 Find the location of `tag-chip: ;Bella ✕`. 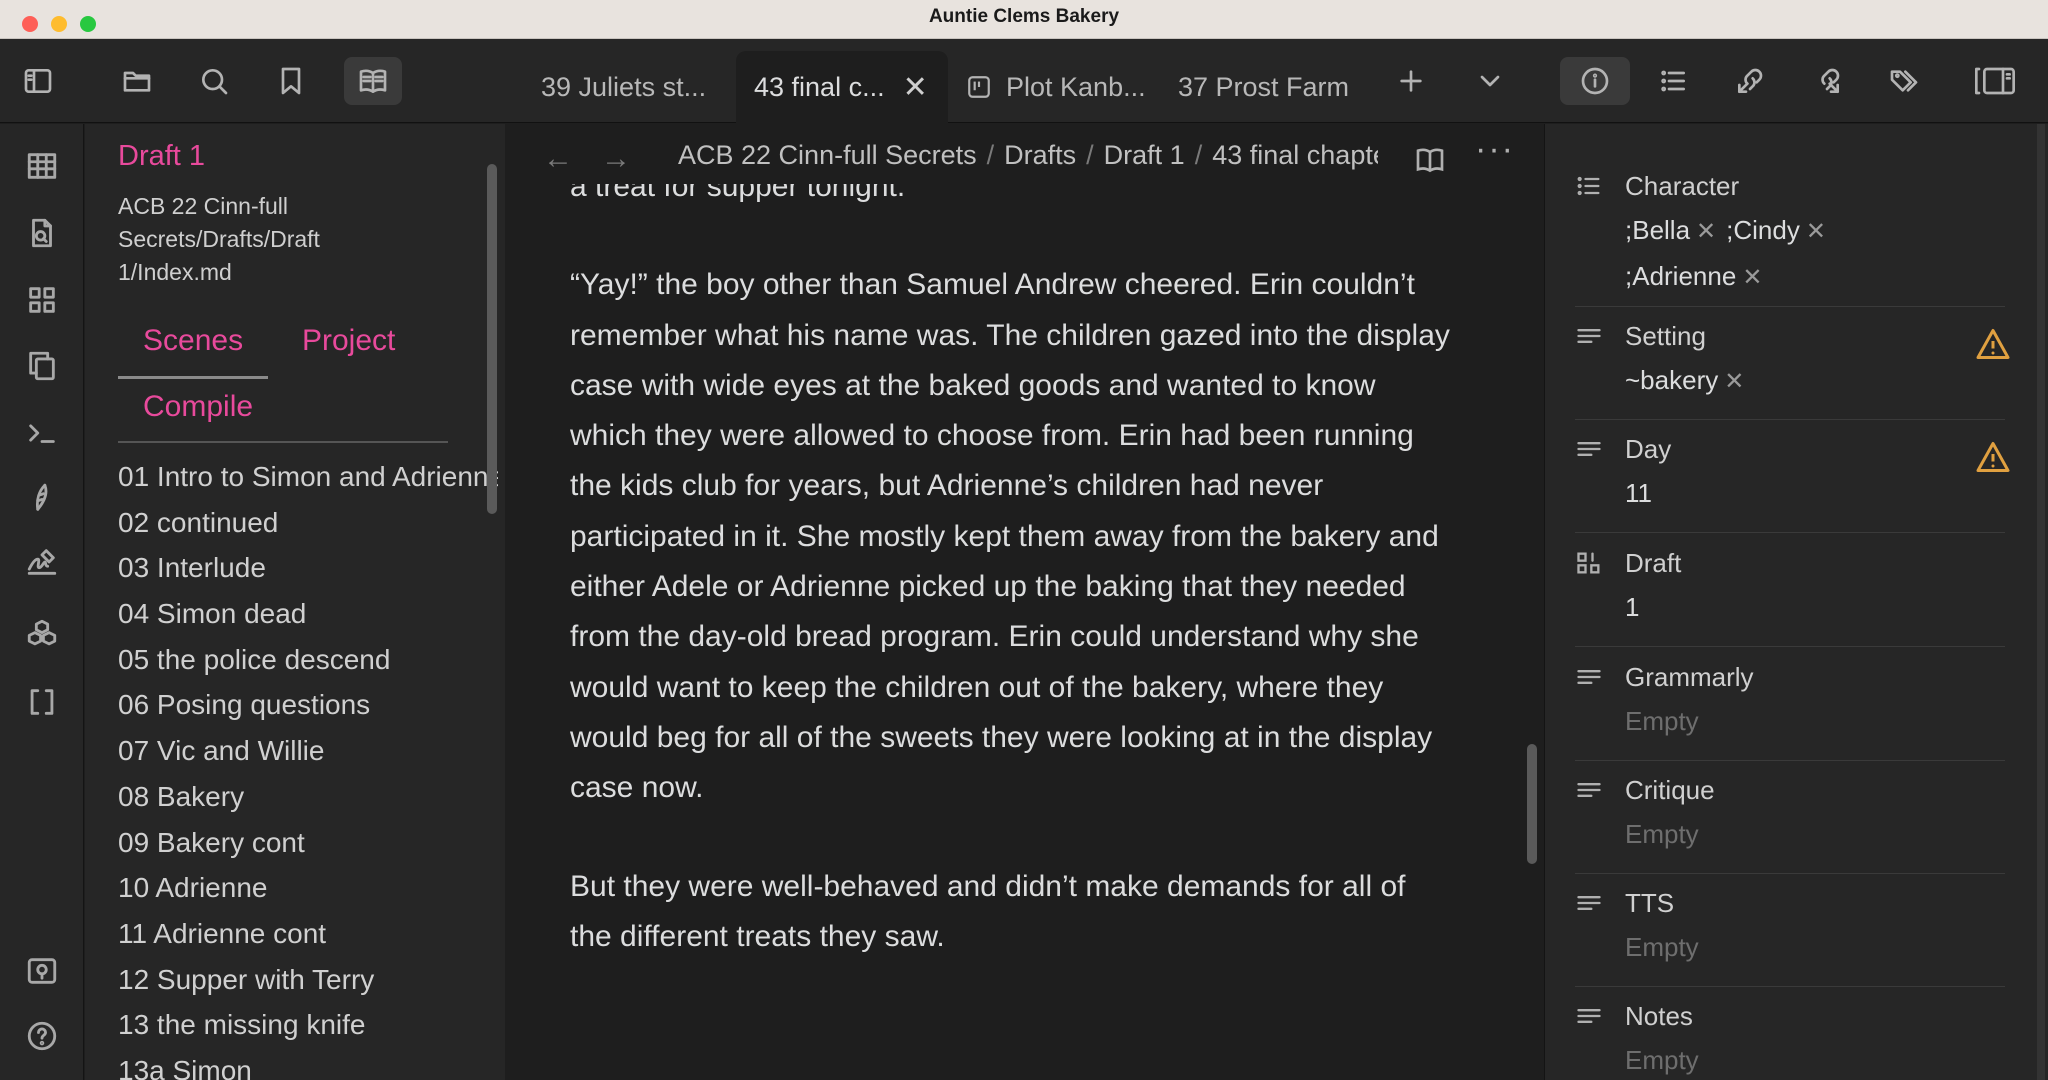

tag-chip: ;Bella ✕ is located at coordinates (1670, 231).